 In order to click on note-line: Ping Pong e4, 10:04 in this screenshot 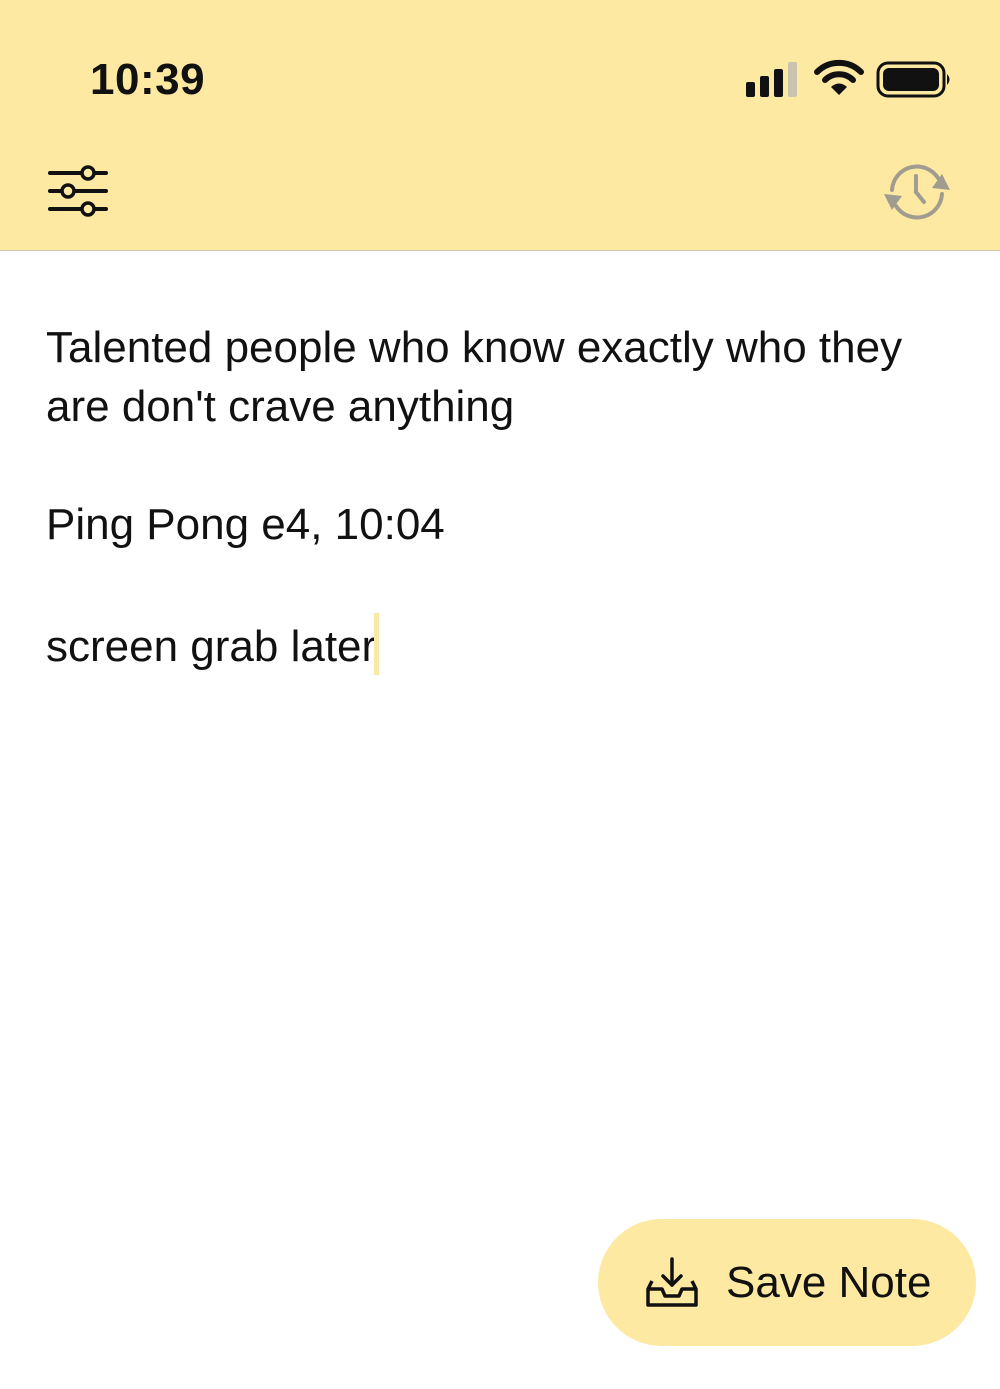, I will do `click(245, 524)`.